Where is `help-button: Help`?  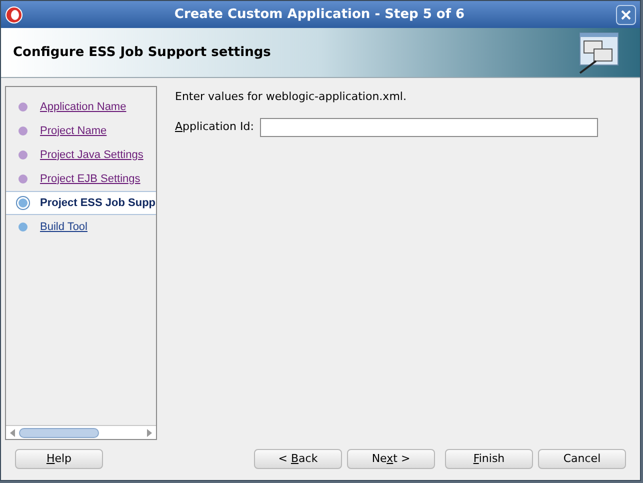 help-button: Help is located at coordinates (59, 459).